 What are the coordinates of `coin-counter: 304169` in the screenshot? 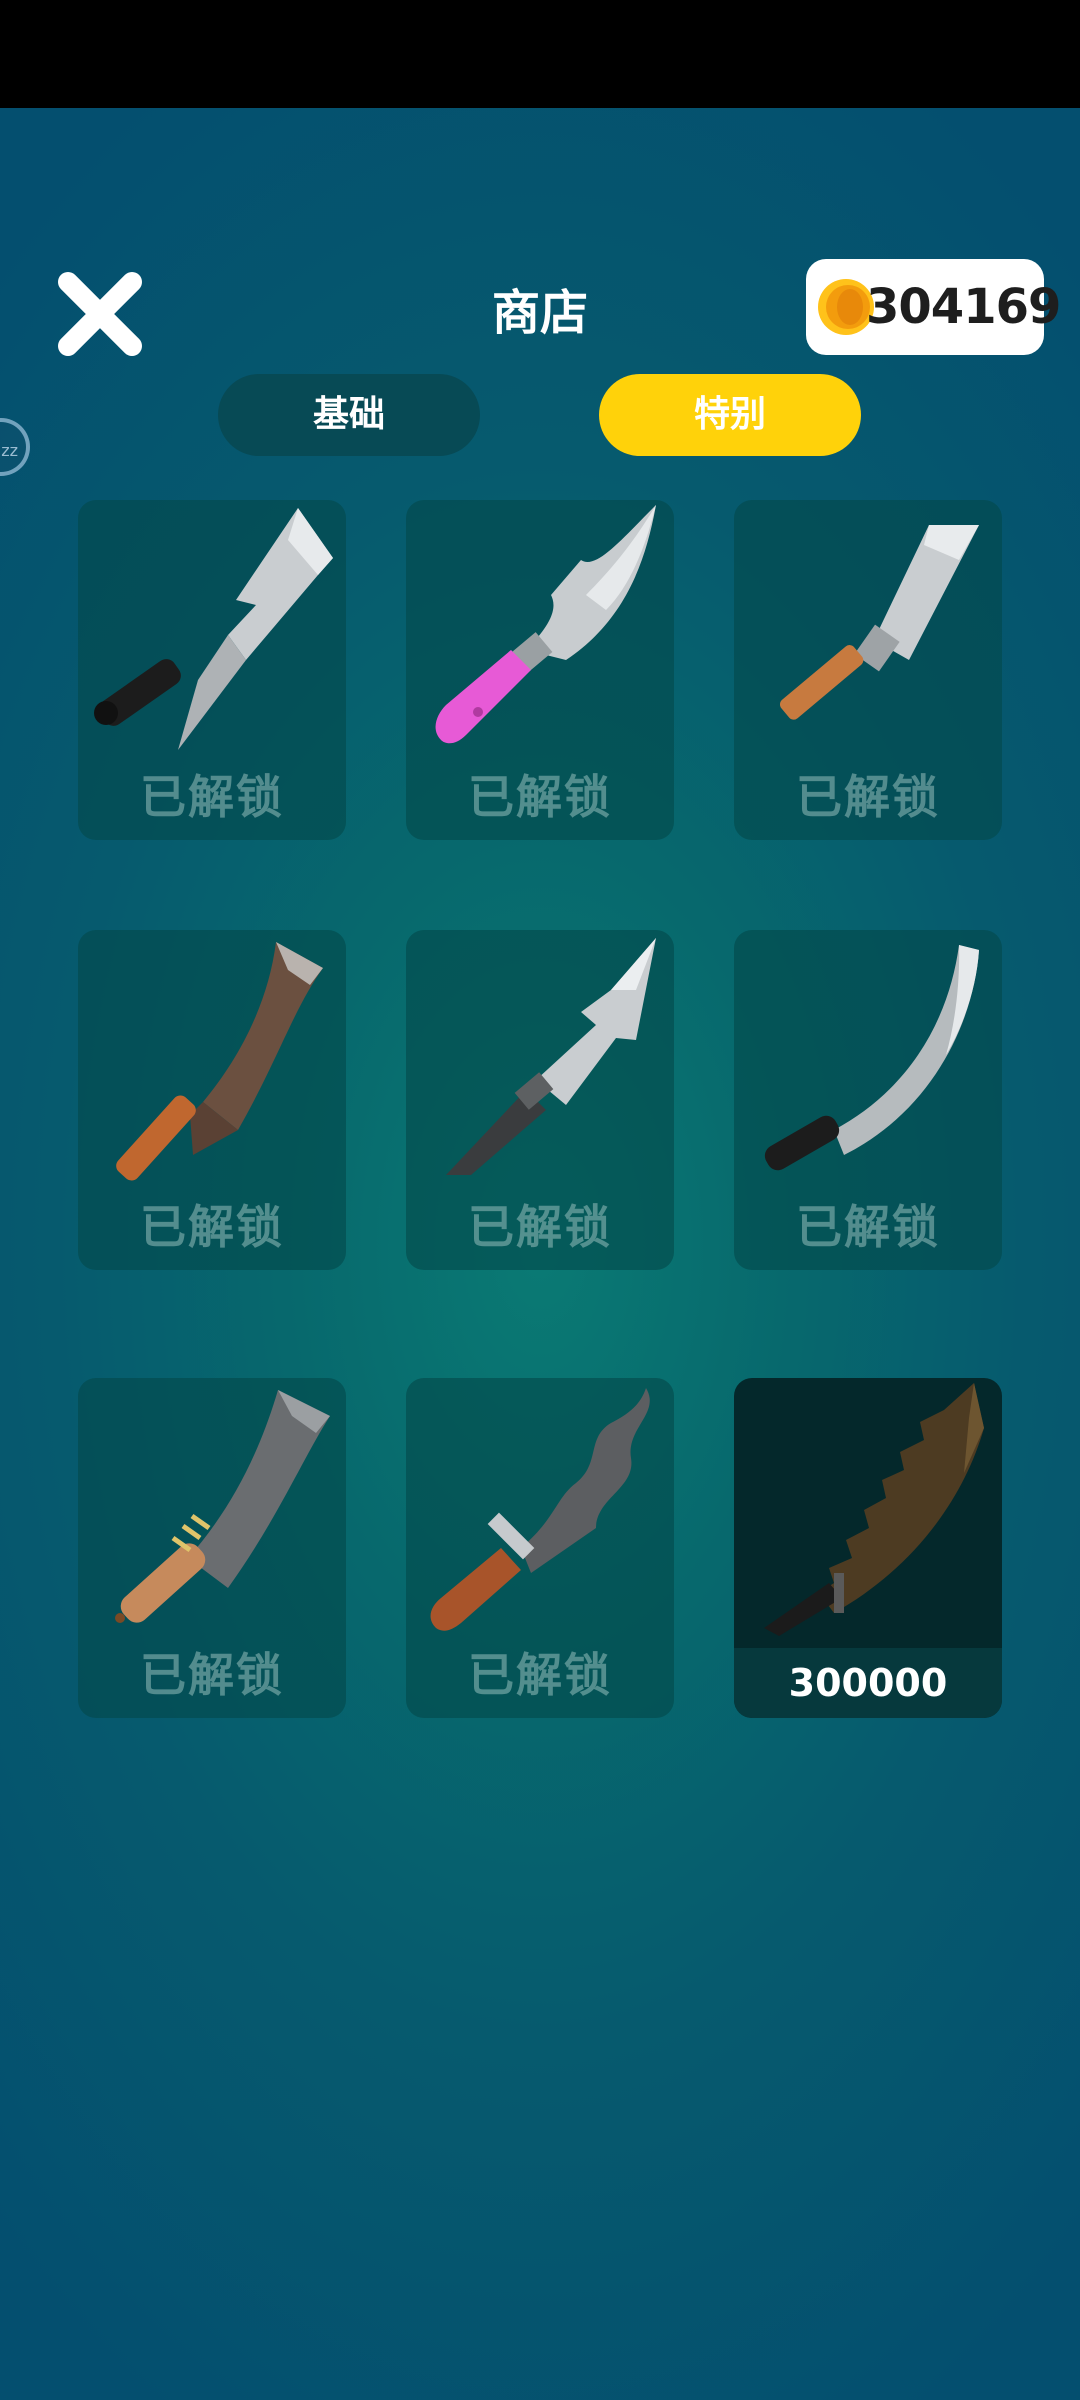 It's located at (933, 307).